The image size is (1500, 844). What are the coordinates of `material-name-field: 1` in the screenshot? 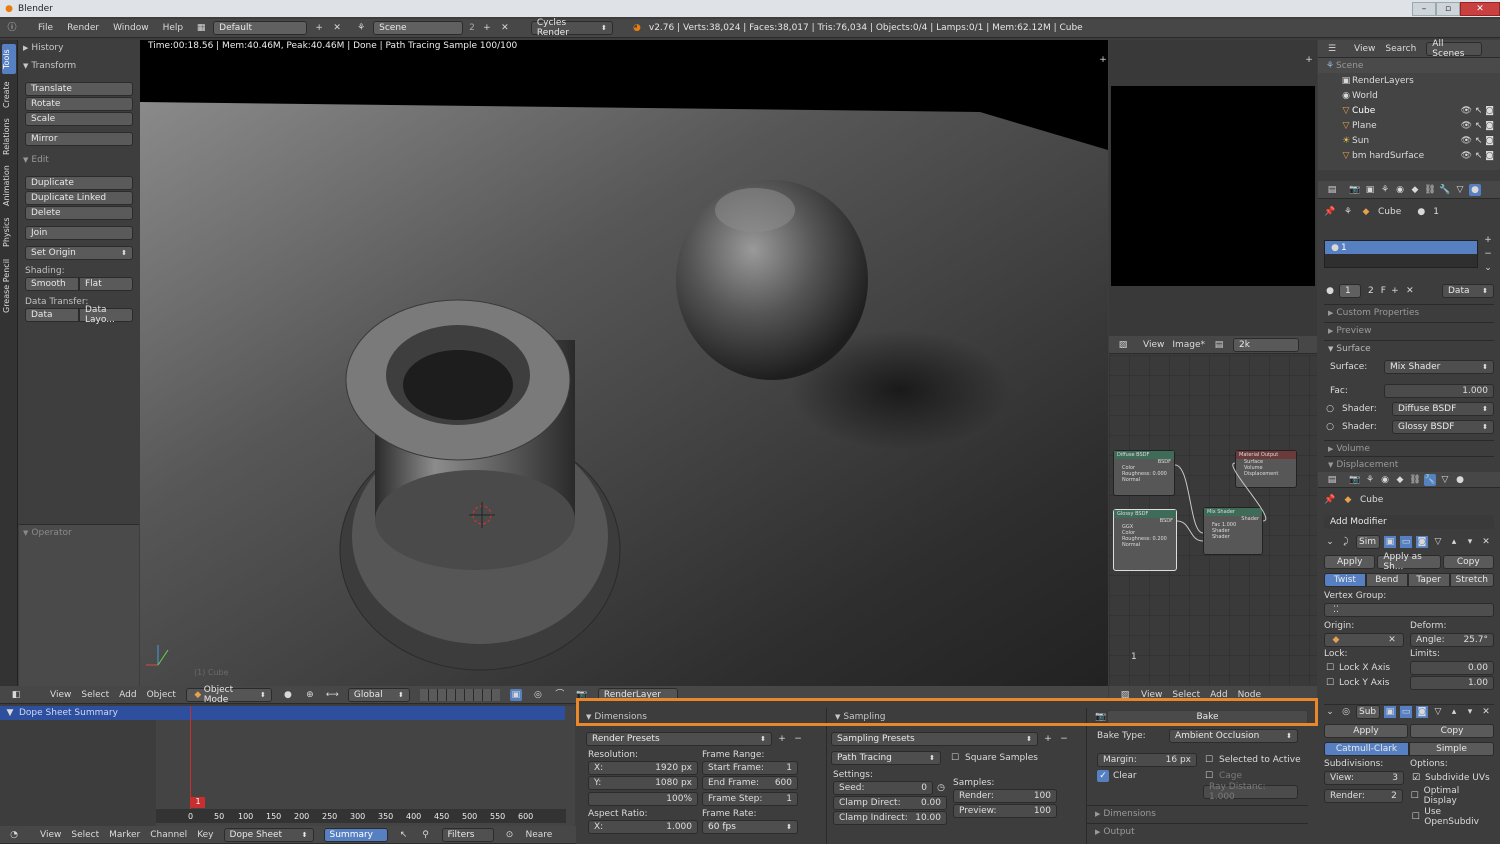 It's located at (1350, 291).